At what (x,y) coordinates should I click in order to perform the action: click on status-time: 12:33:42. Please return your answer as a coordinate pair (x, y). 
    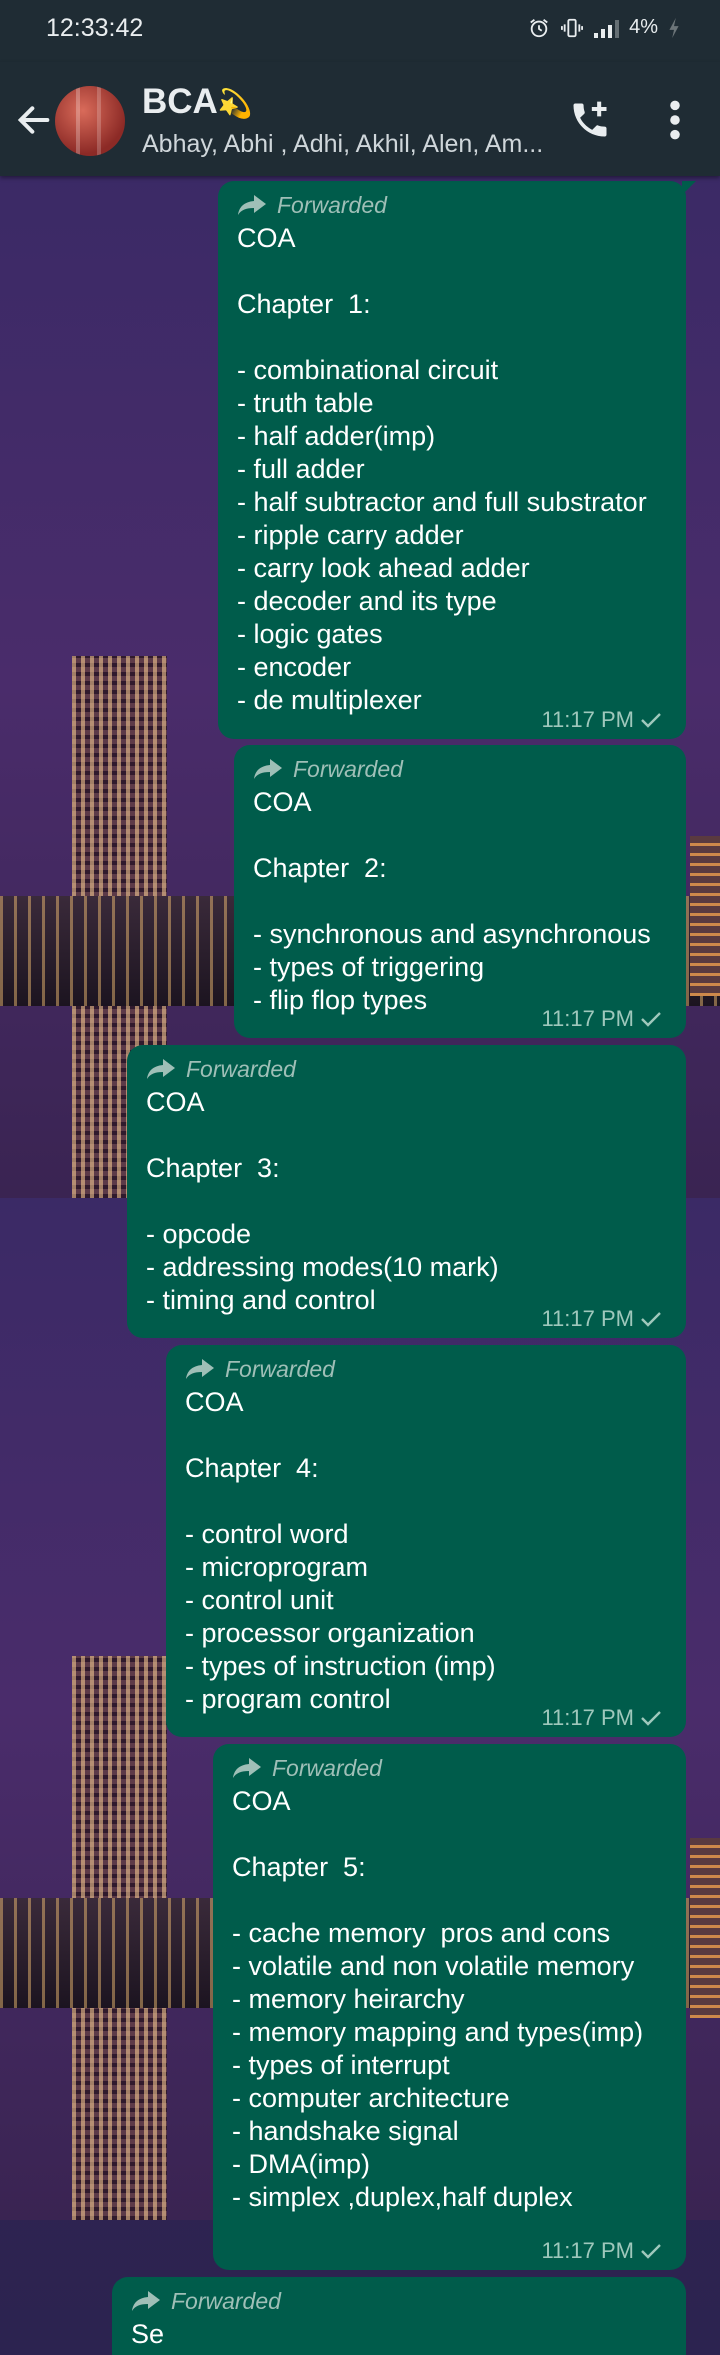
    Looking at the image, I should click on (95, 28).